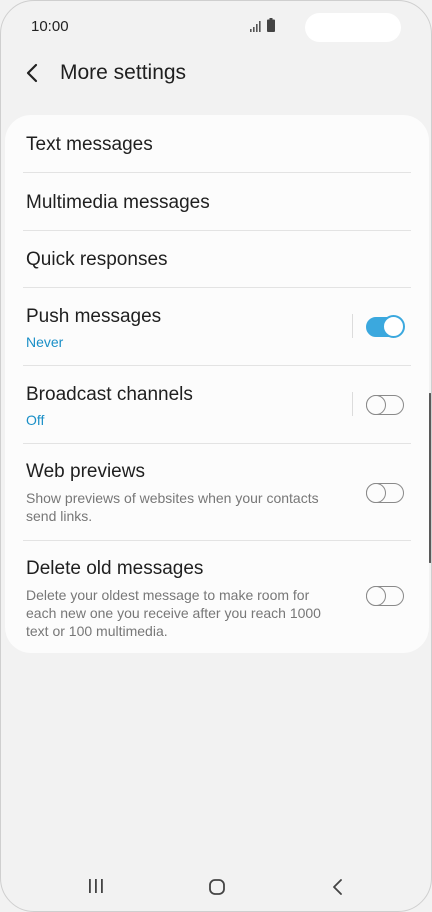  What do you see at coordinates (85, 471) in the screenshot?
I see `row-title: Web previews` at bounding box center [85, 471].